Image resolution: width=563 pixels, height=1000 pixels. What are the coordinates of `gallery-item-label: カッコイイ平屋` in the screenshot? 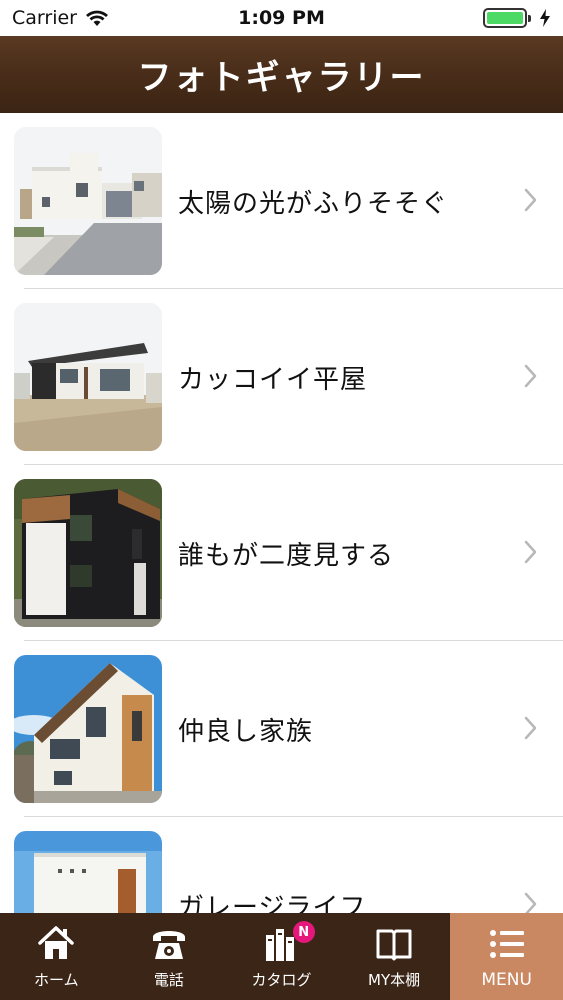 It's located at (273, 379).